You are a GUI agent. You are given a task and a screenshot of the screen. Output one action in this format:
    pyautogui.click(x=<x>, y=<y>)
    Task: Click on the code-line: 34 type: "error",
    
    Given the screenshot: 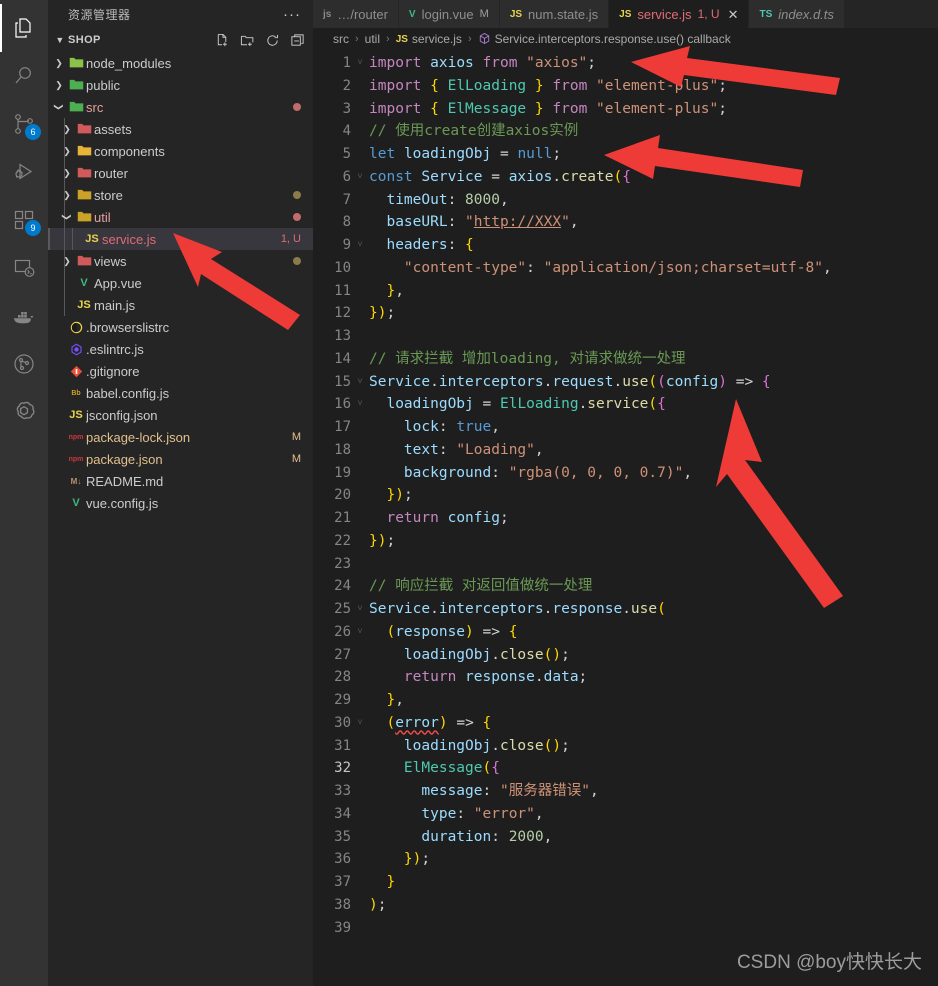 What is the action you would take?
    pyautogui.click(x=625, y=814)
    